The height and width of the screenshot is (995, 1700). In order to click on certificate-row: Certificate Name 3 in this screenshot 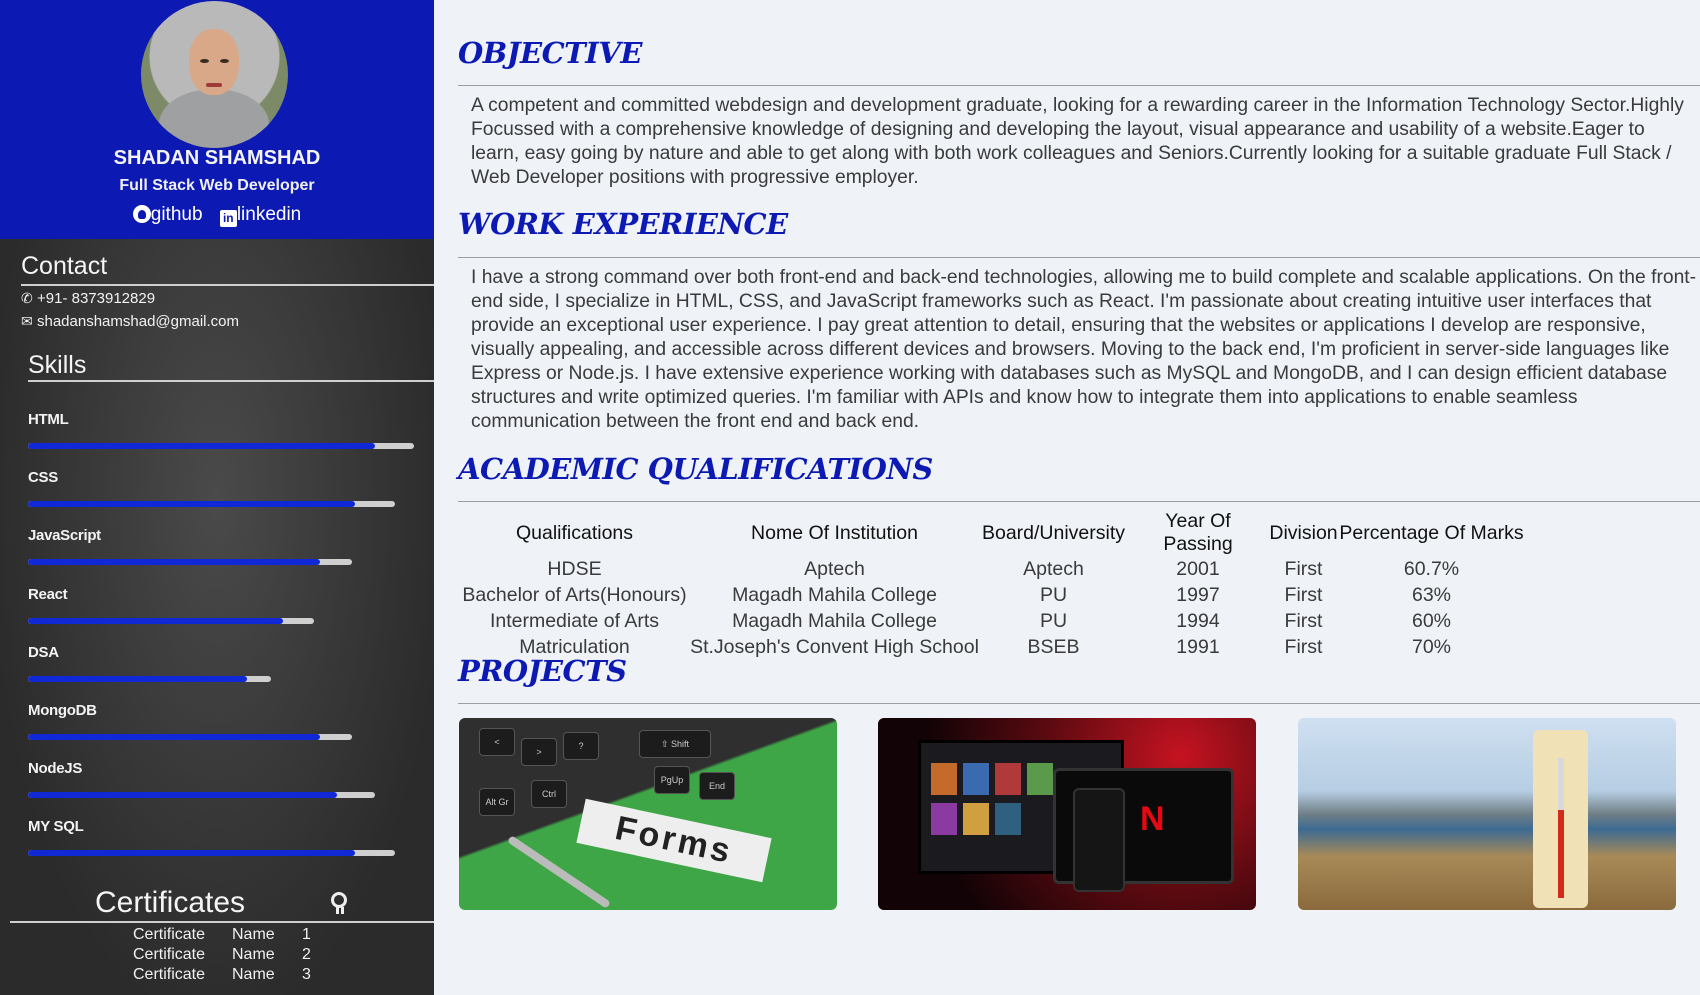, I will do `click(222, 975)`.